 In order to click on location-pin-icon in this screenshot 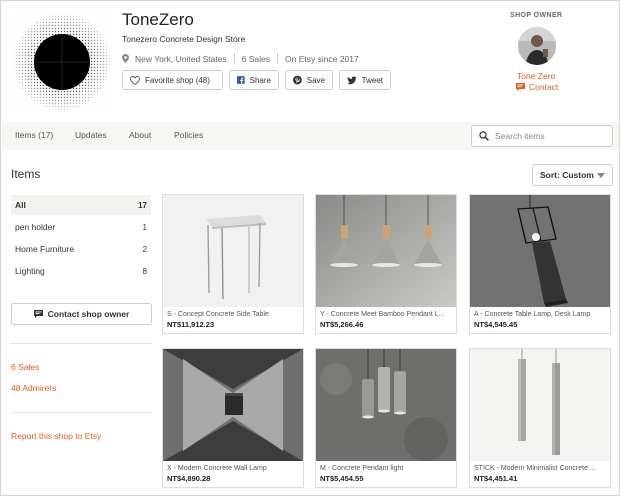, I will do `click(125, 58)`.